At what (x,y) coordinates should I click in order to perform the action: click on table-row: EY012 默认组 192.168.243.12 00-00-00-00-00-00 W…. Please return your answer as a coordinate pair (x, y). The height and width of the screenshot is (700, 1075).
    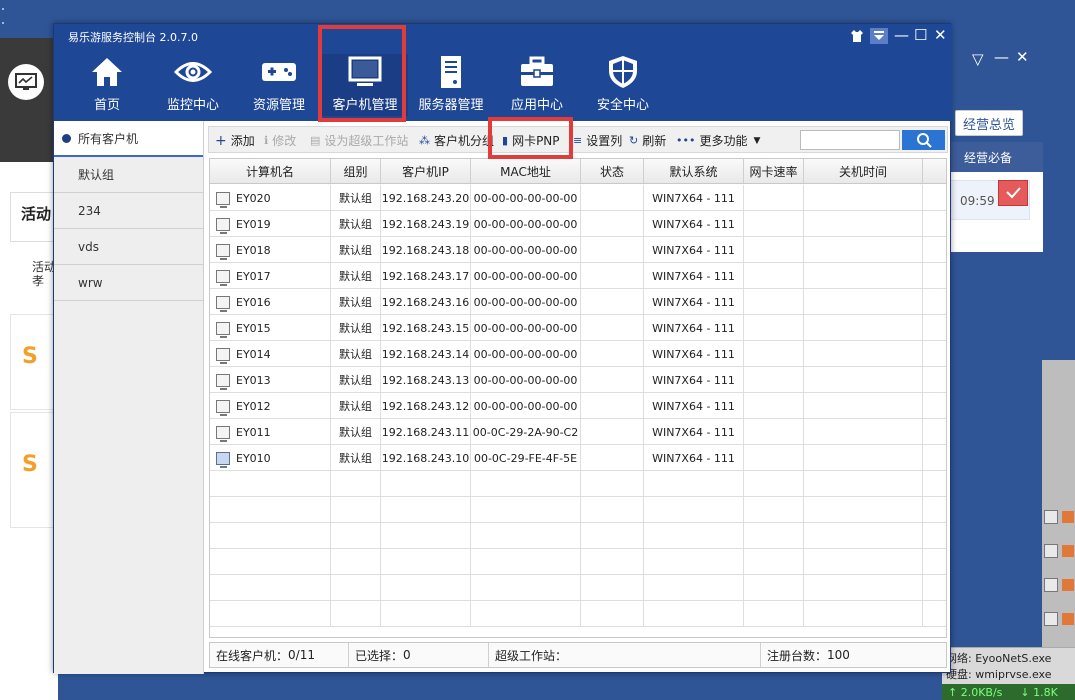
    Looking at the image, I should click on (578, 406).